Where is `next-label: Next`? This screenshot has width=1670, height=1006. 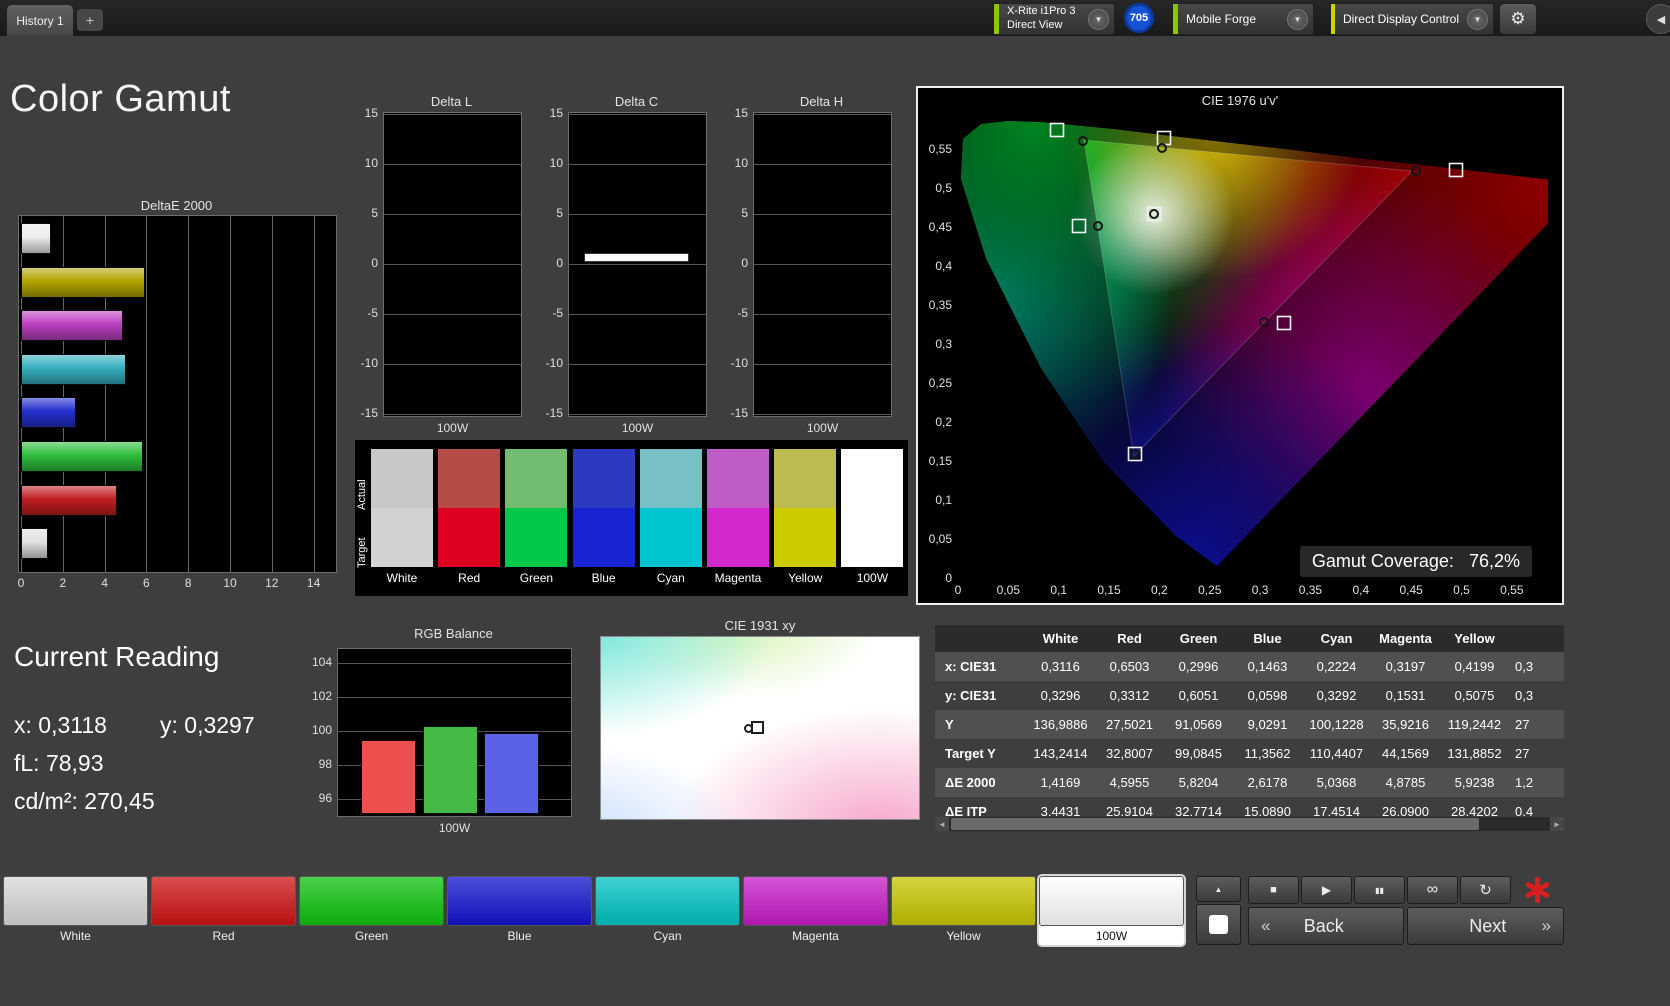 next-label: Next is located at coordinates (1488, 925).